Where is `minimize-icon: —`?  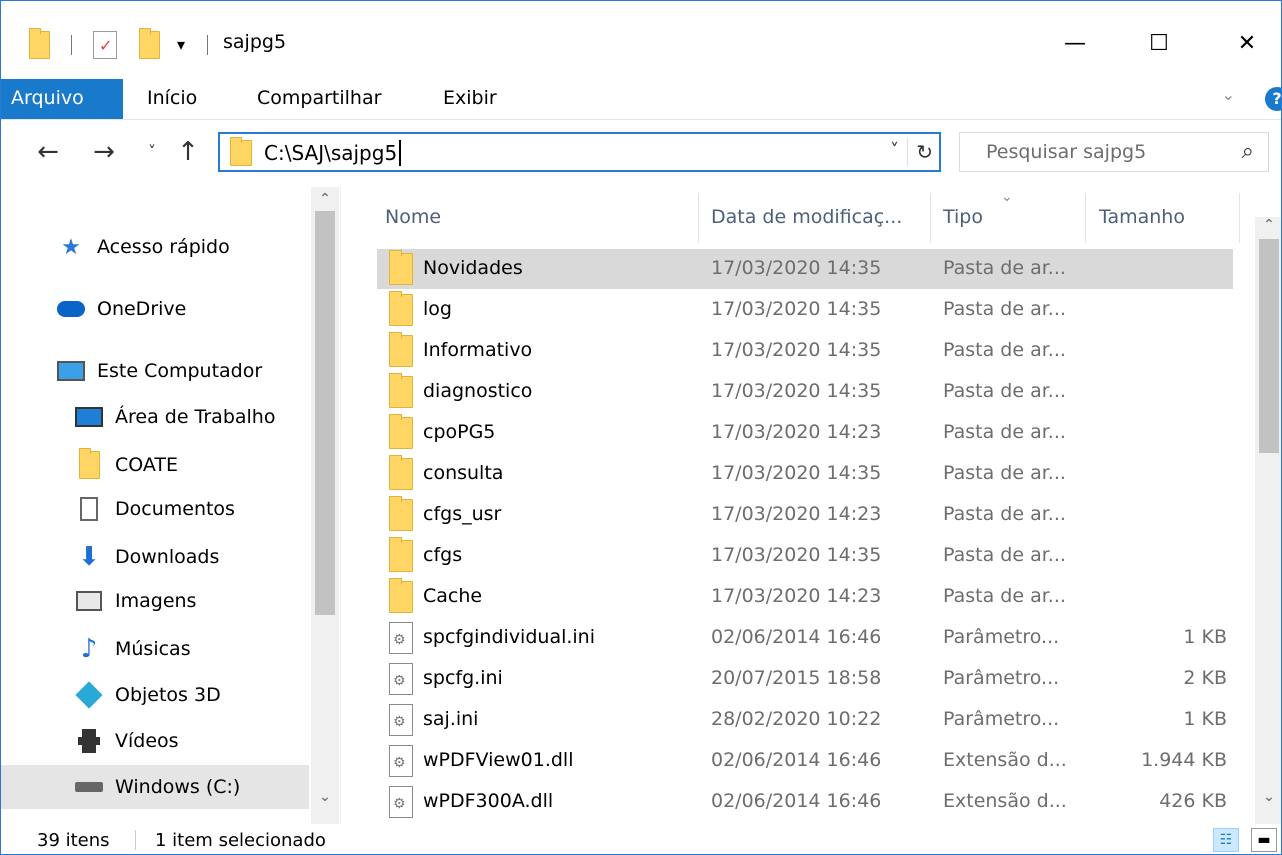
minimize-icon: — is located at coordinates (1075, 43).